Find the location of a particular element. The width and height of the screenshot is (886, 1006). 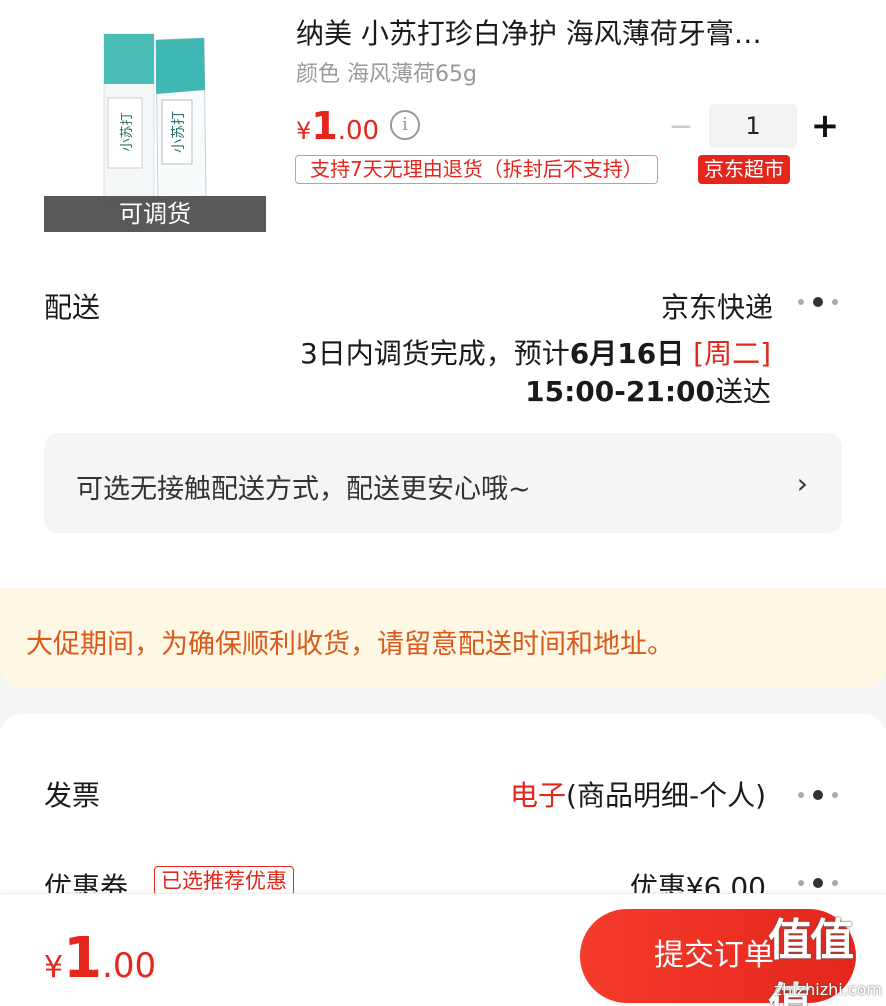

contactless-delivery-text: 可选无接触配送方式，配送更安心哦~ is located at coordinates (303, 489).